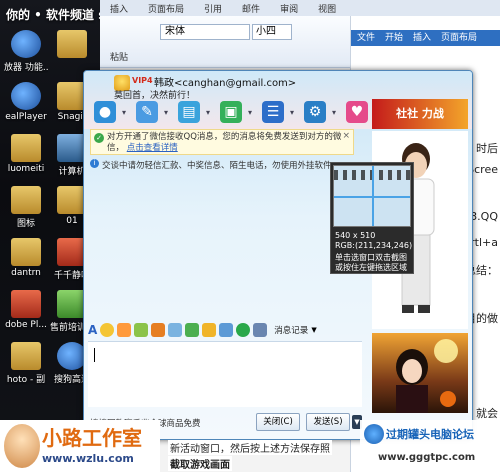 This screenshot has width=500, height=472. Describe the element at coordinates (209, 330) in the screenshot. I see `music-icon` at that location.